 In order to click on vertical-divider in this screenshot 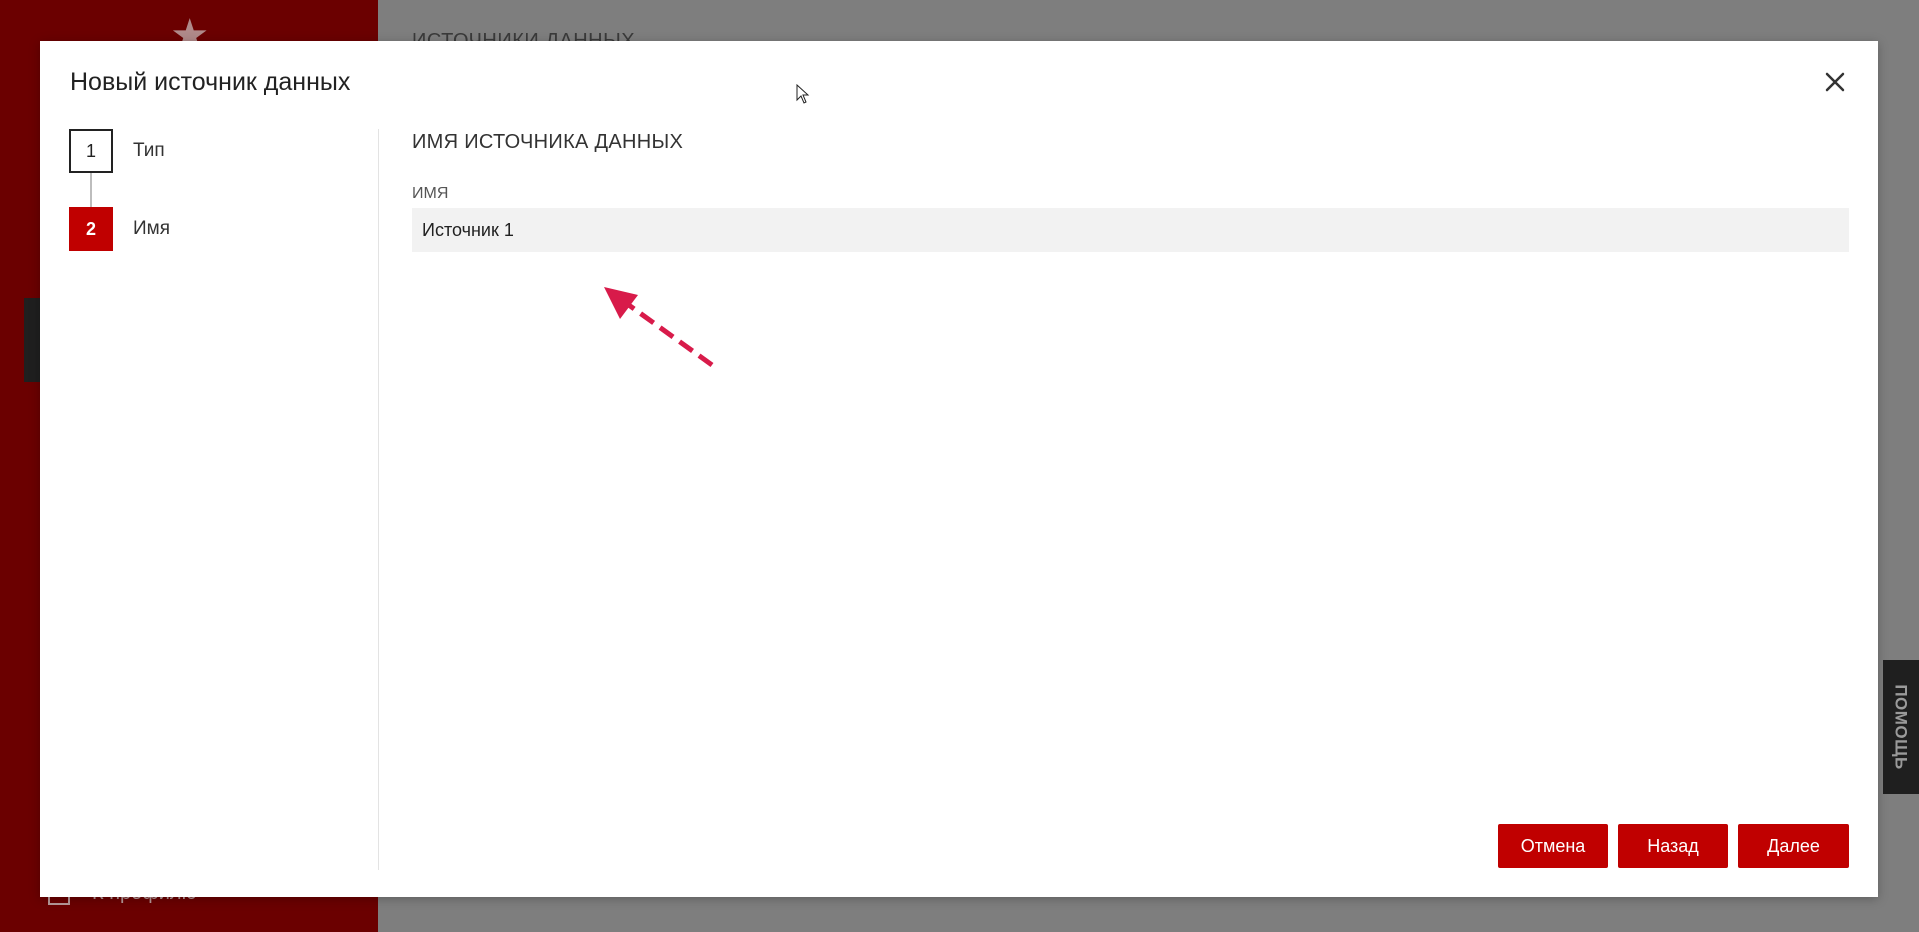, I will do `click(378, 499)`.